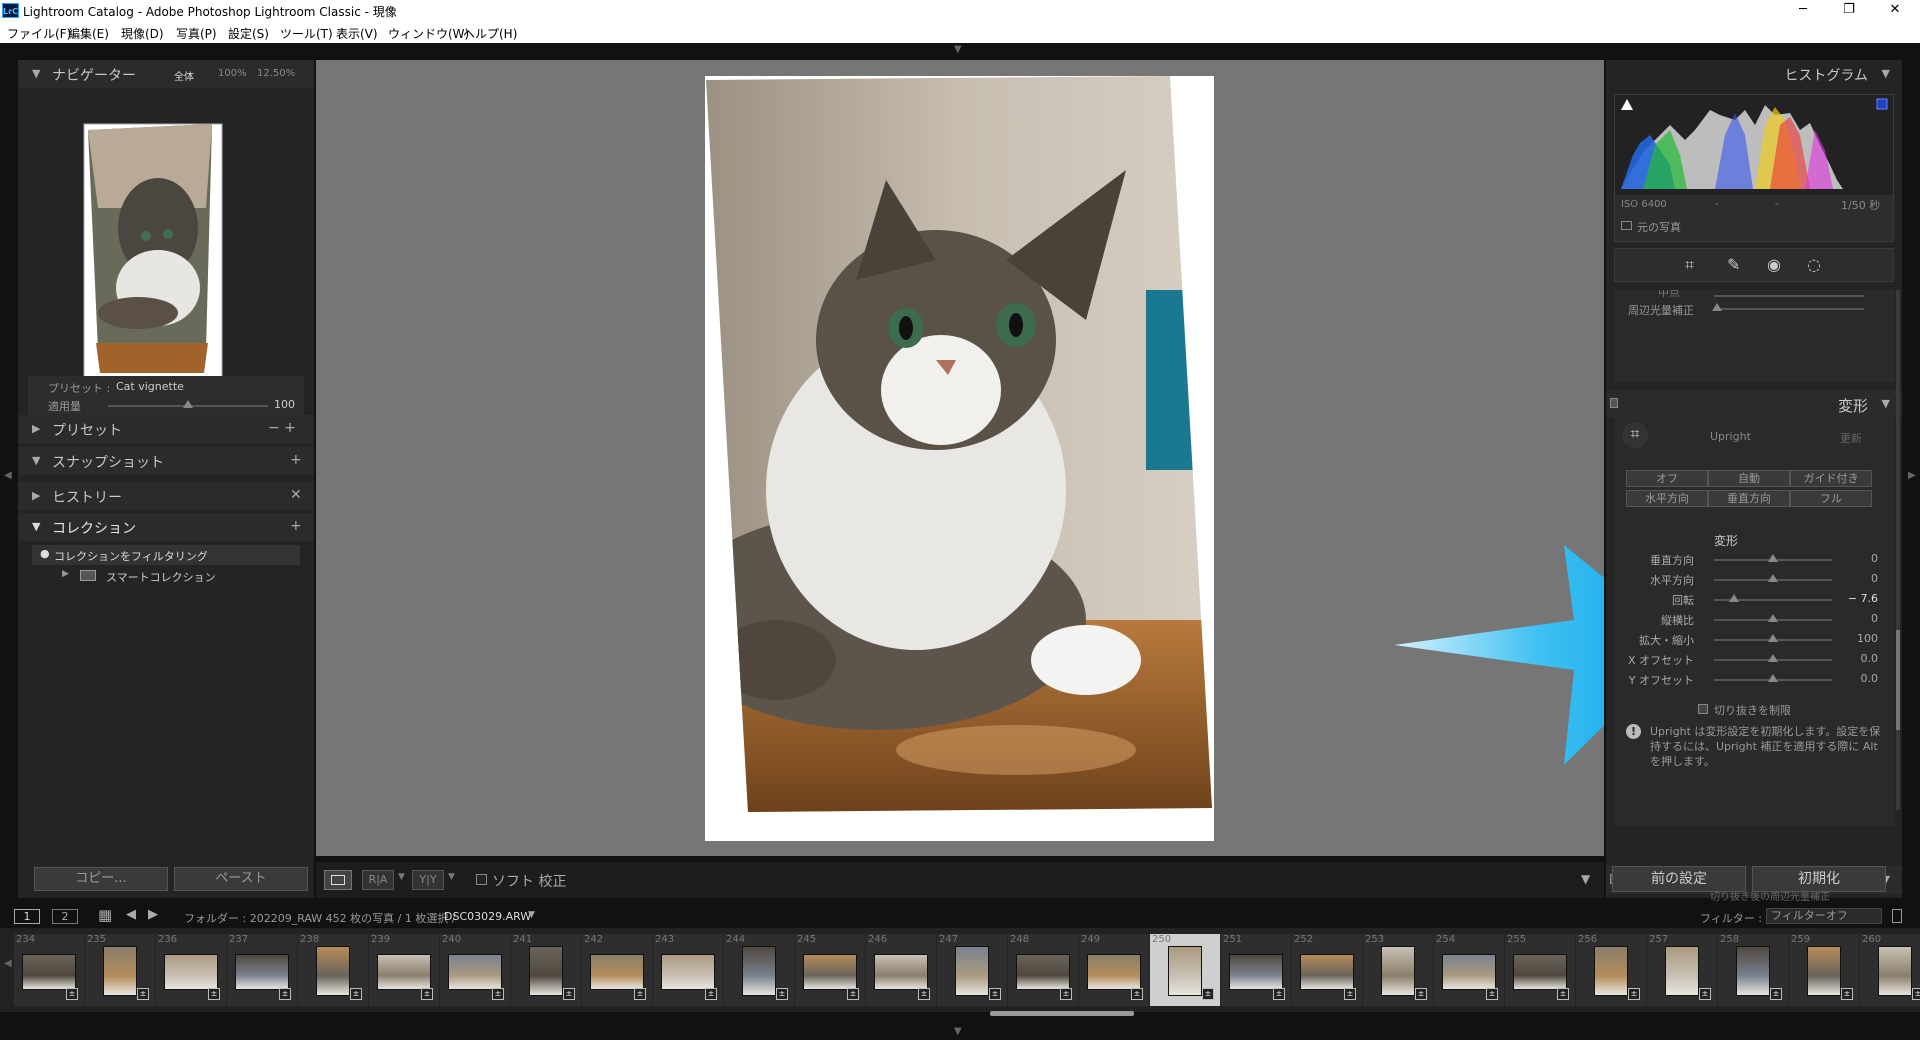 The height and width of the screenshot is (1040, 1920). What do you see at coordinates (1585, 879) in the screenshot?
I see `toolbar-menu-icon: ▼` at bounding box center [1585, 879].